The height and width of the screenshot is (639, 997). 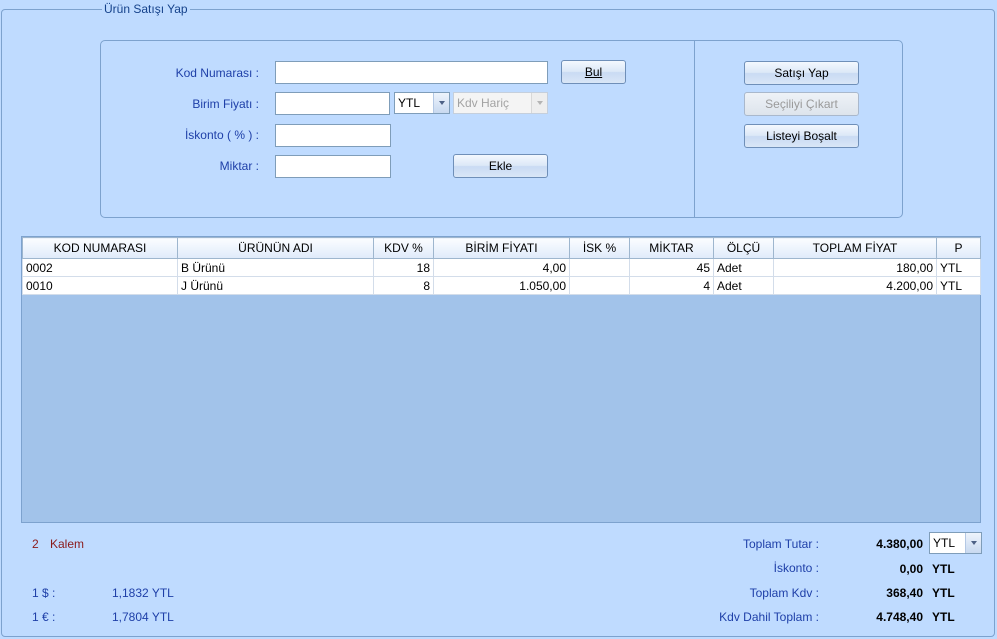 What do you see at coordinates (100, 248) in the screenshot?
I see `column-header: KOD NUMARASI` at bounding box center [100, 248].